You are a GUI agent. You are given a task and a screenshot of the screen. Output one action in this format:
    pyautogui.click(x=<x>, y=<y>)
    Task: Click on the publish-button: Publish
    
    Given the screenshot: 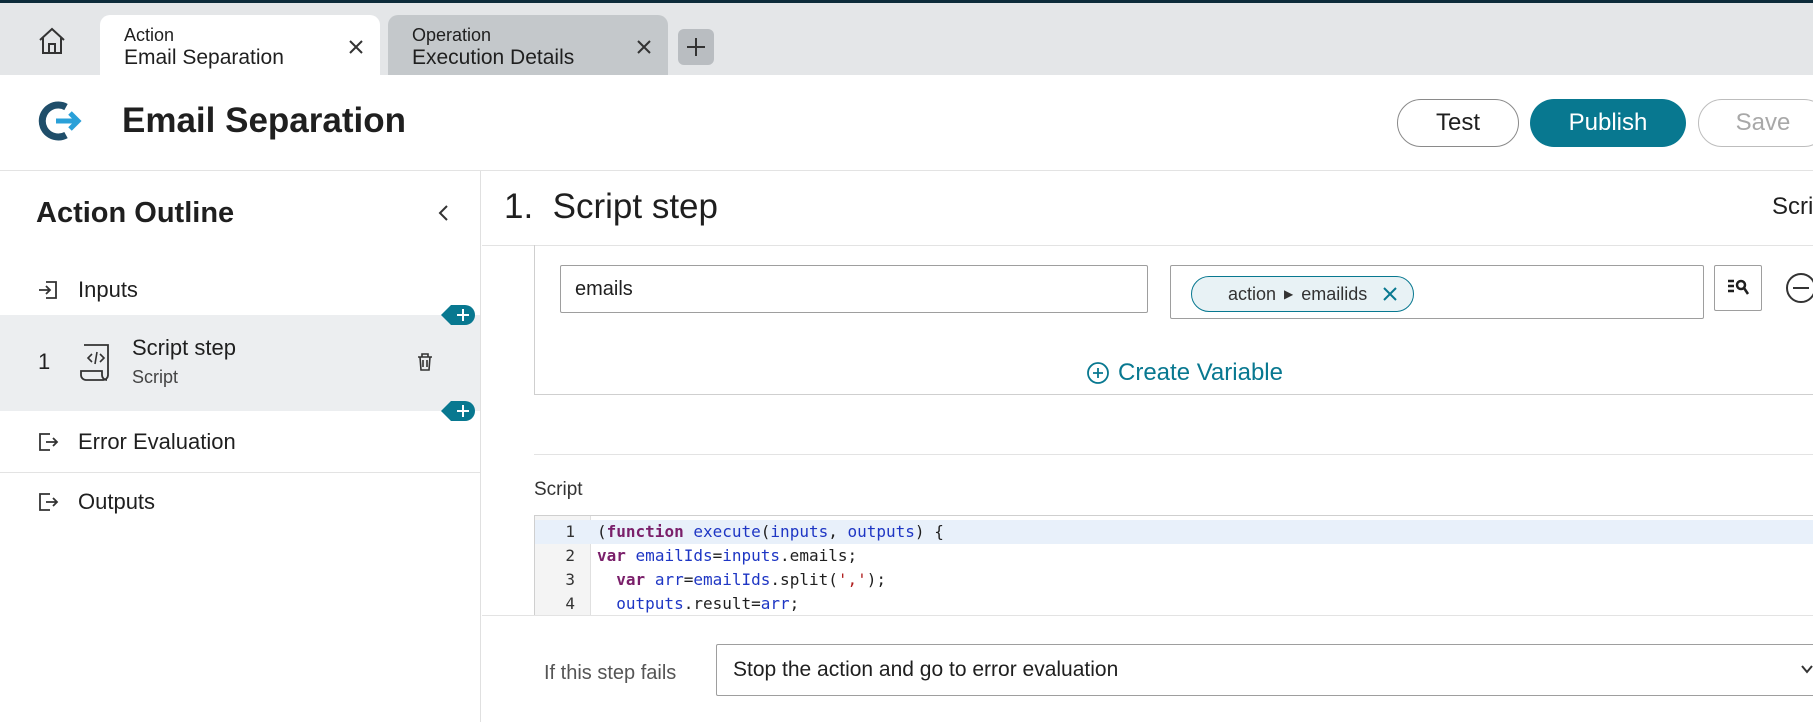 What is the action you would take?
    pyautogui.click(x=1608, y=123)
    